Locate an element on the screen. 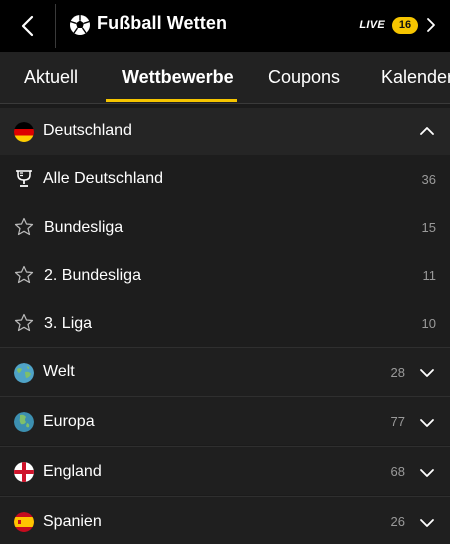 Image resolution: width=450 pixels, height=544 pixels. category-count: 68 is located at coordinates (397, 471).